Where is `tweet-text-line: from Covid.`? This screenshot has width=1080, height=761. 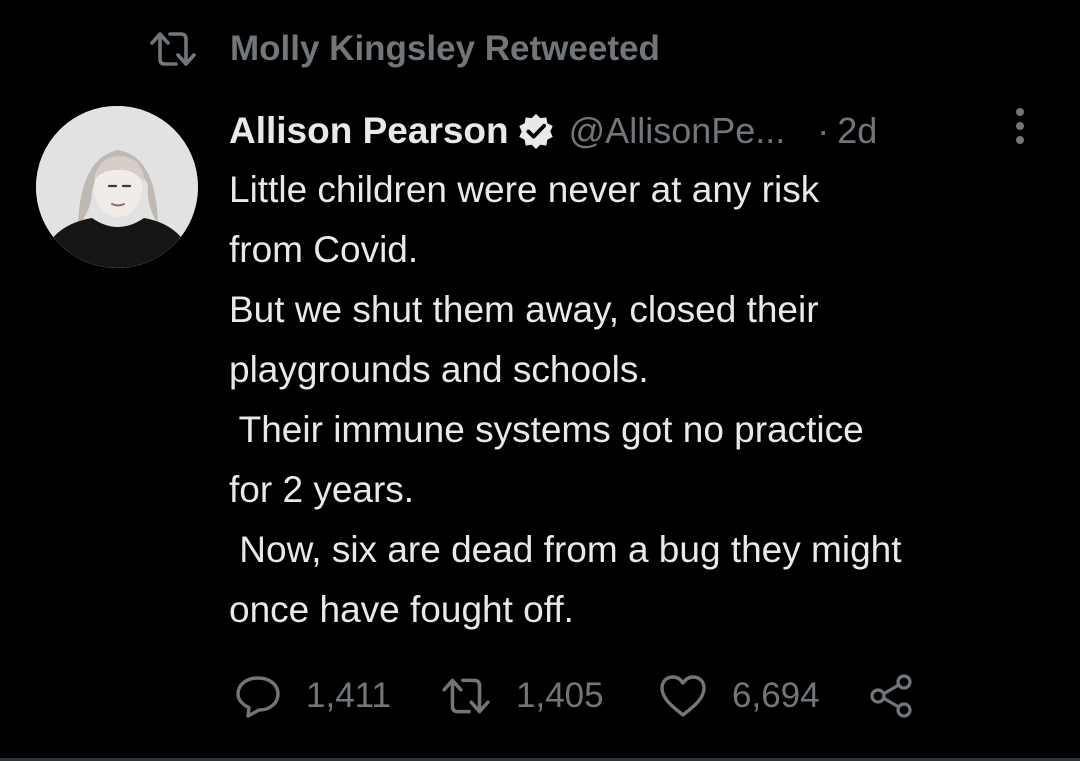 tweet-text-line: from Covid. is located at coordinates (324, 249).